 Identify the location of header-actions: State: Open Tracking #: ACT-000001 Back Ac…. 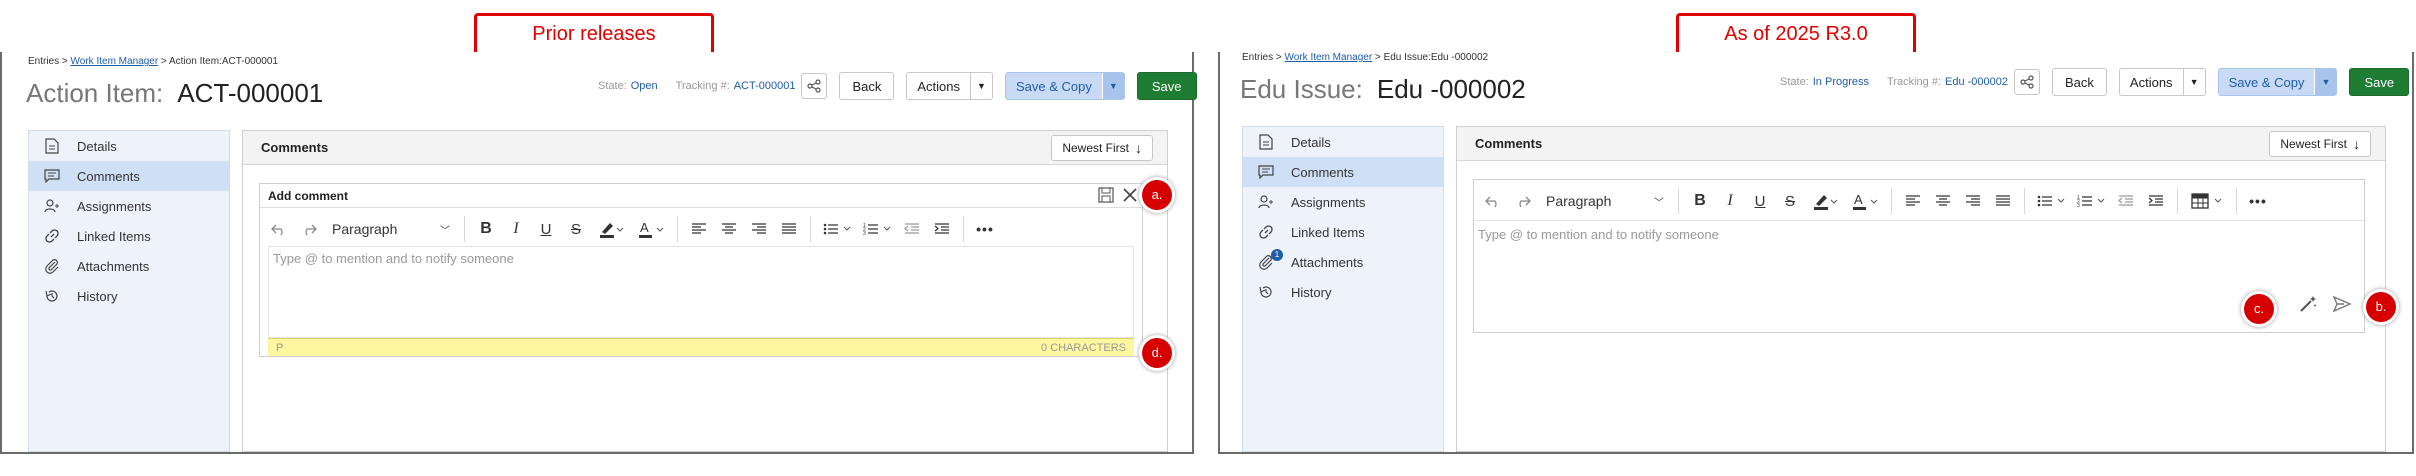
(897, 86).